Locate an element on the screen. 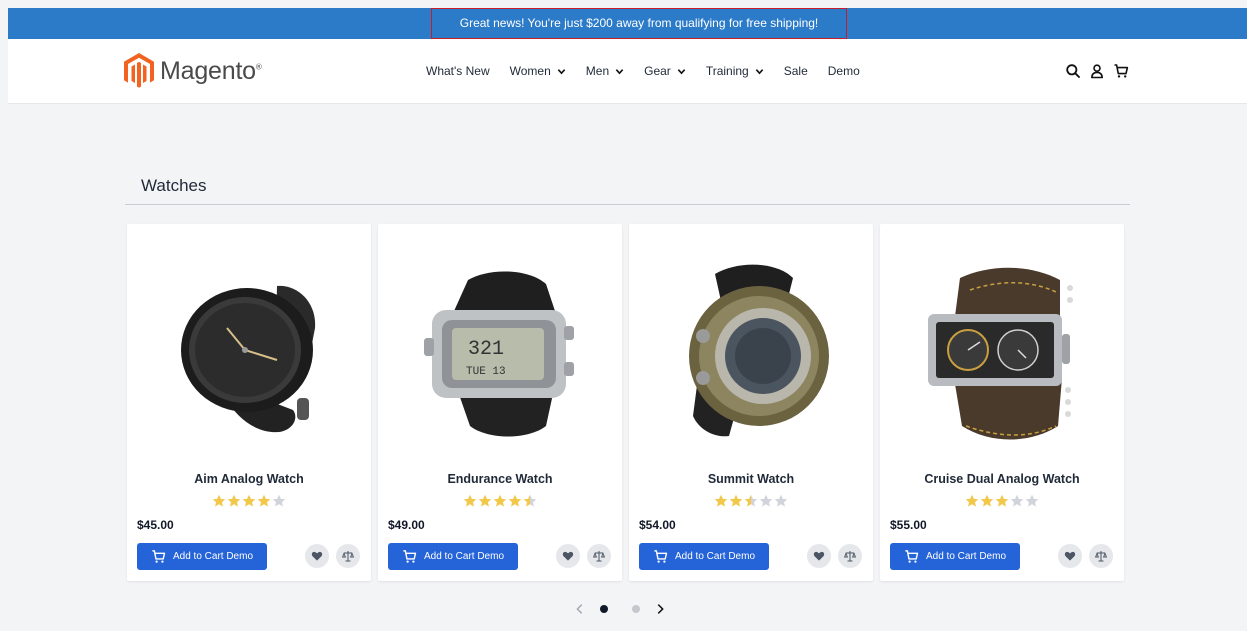 The width and height of the screenshot is (1247, 631). nav-item-label: Demo is located at coordinates (843, 71).